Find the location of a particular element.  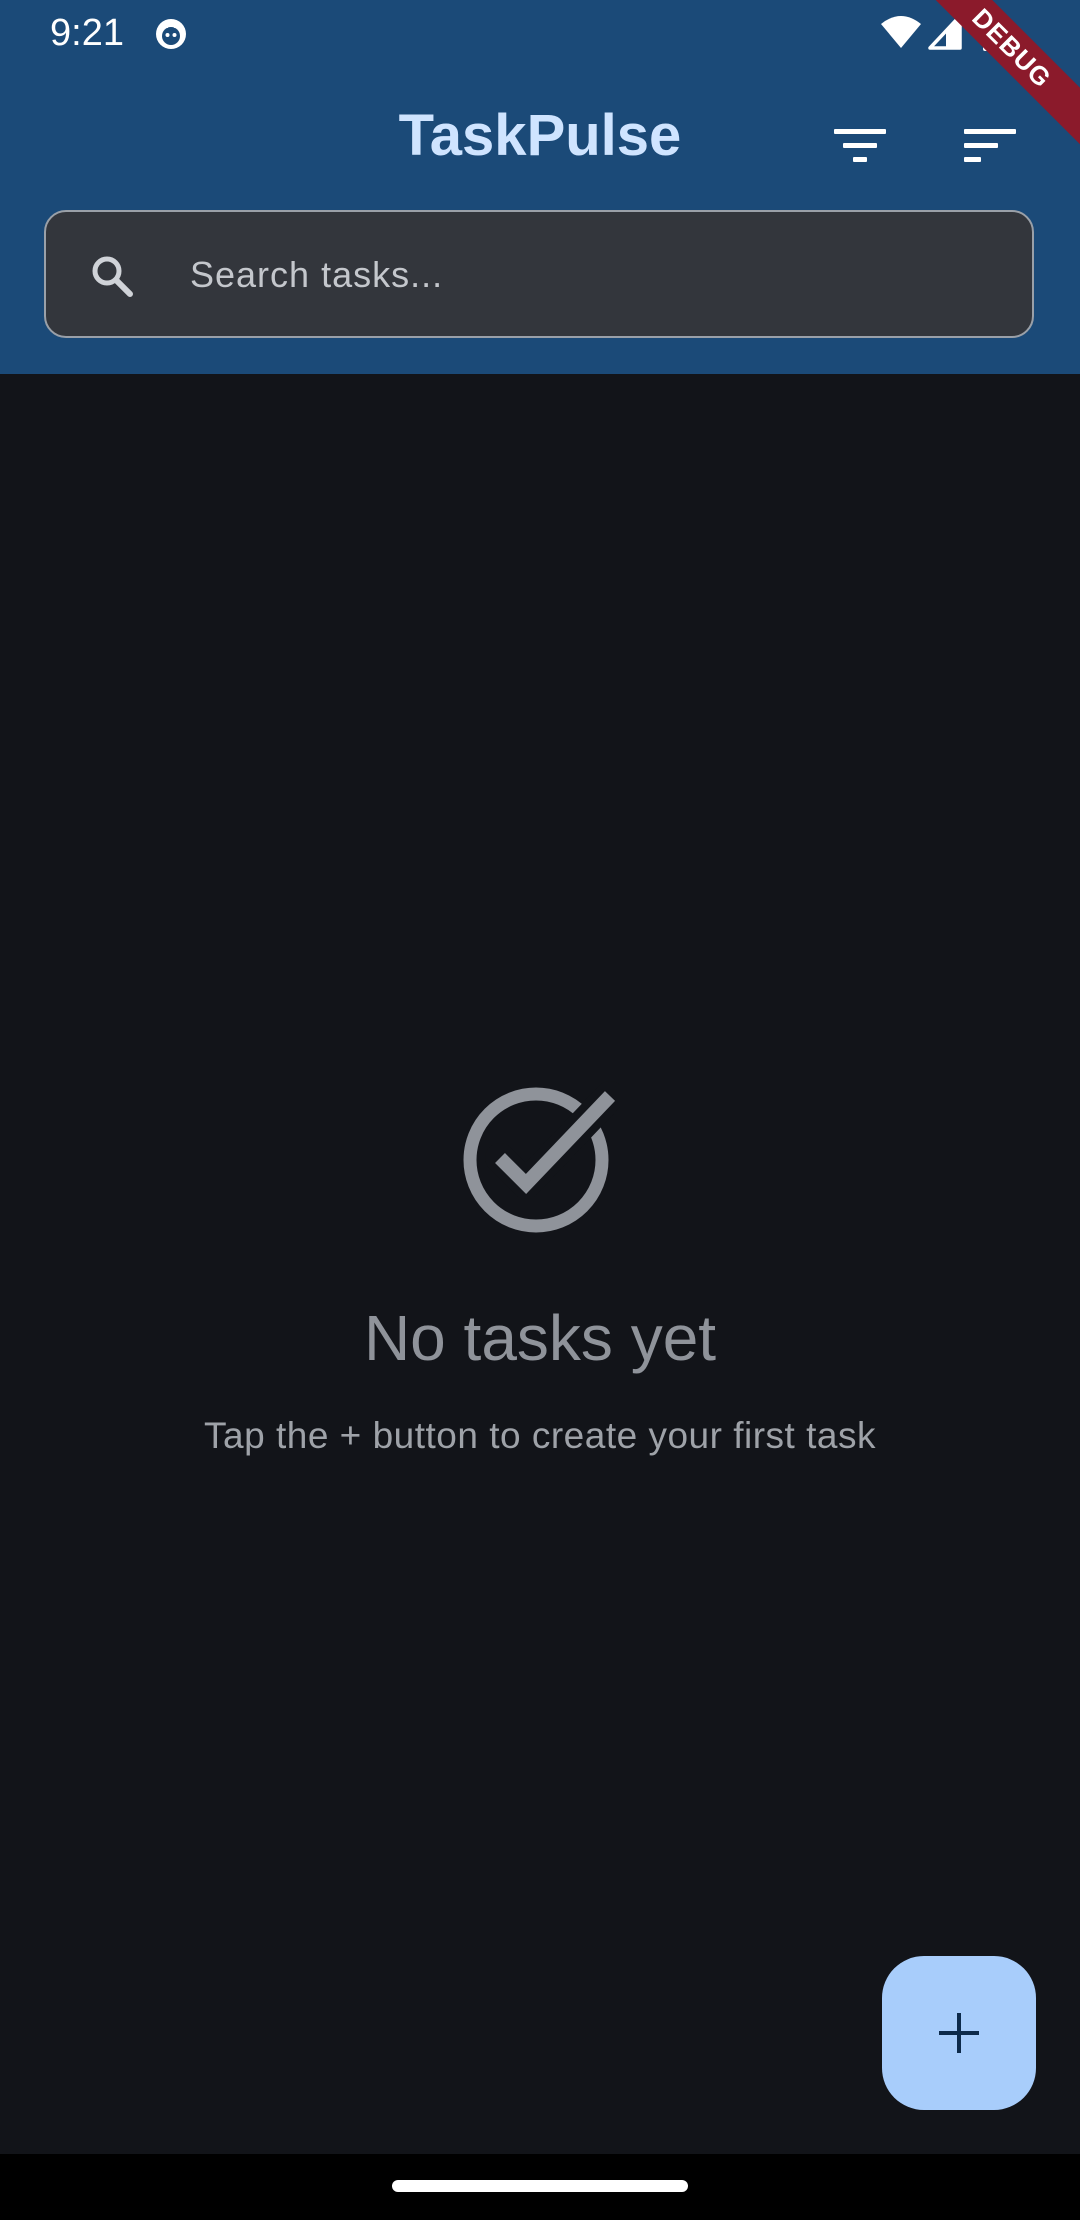

wifi-icon is located at coordinates (901, 32).